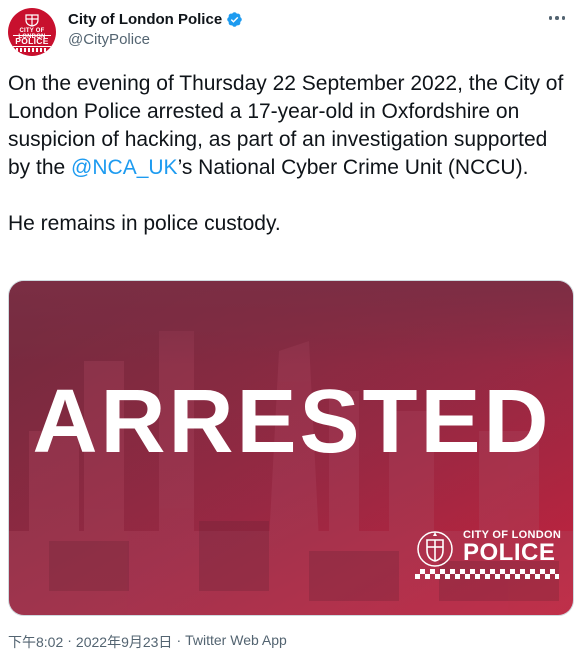 The image size is (582, 658). I want to click on avatar-checker-band, so click(32, 50).